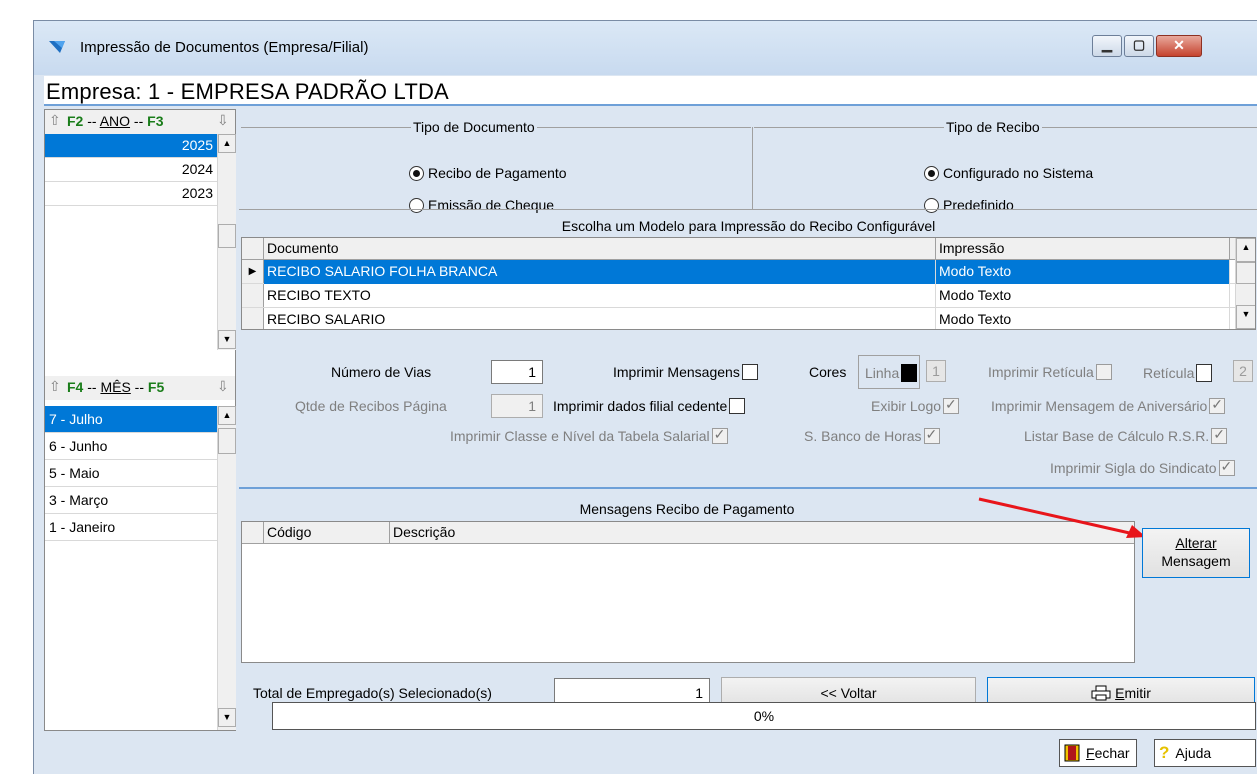  I want to click on col-codigo: Código, so click(327, 533).